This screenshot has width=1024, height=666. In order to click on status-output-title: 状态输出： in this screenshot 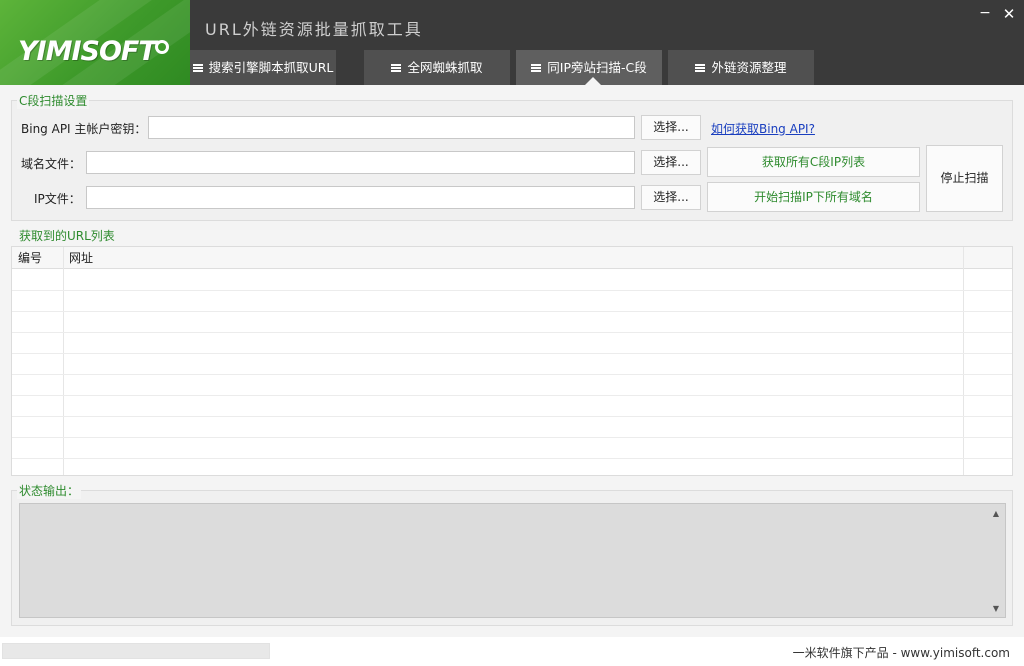, I will do `click(49, 490)`.